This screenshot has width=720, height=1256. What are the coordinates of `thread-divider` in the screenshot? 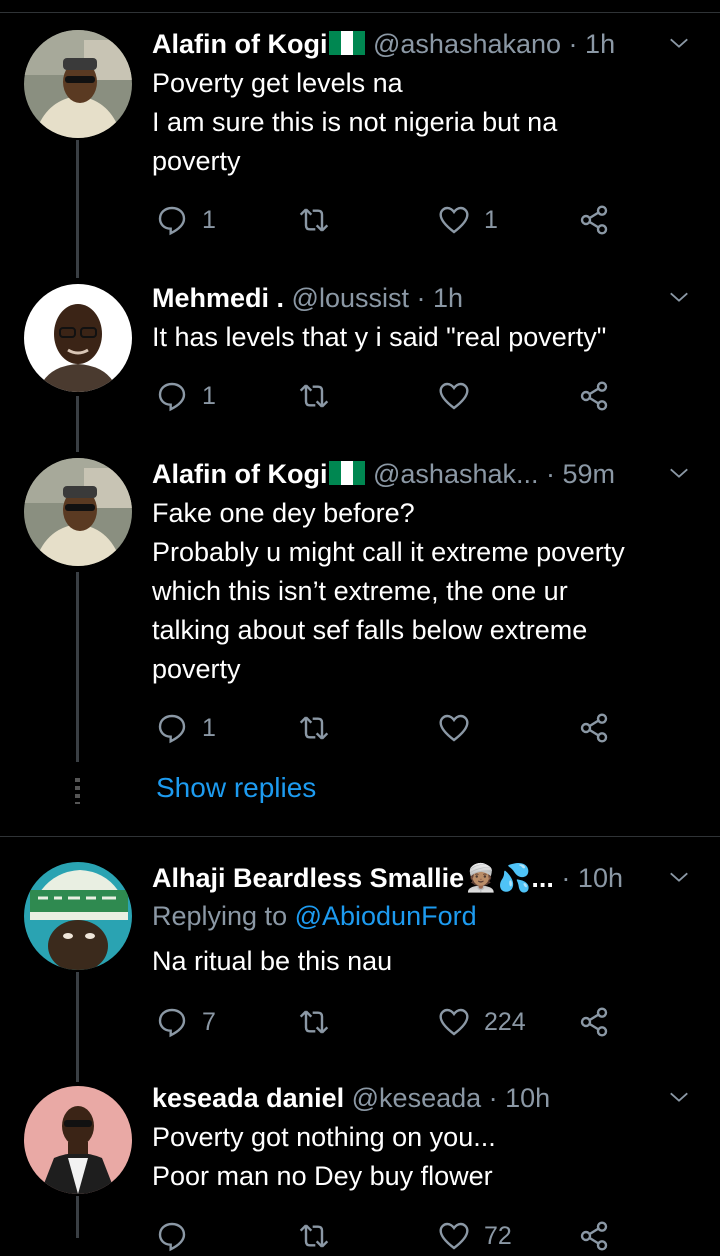 It's located at (360, 836).